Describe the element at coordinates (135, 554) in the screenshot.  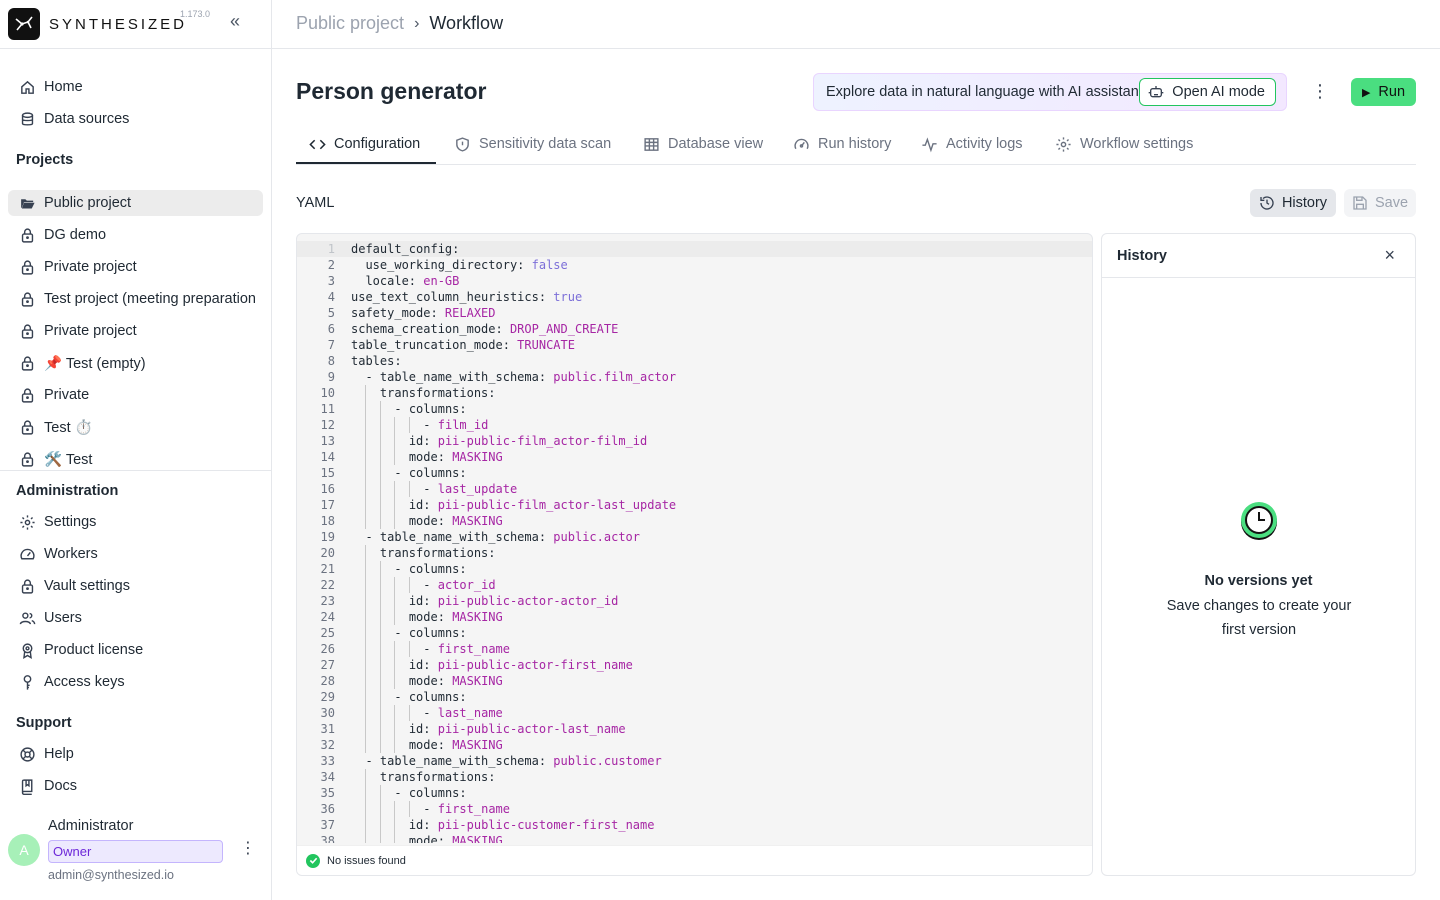
I see `sidebar-item-workers: Workers` at that location.